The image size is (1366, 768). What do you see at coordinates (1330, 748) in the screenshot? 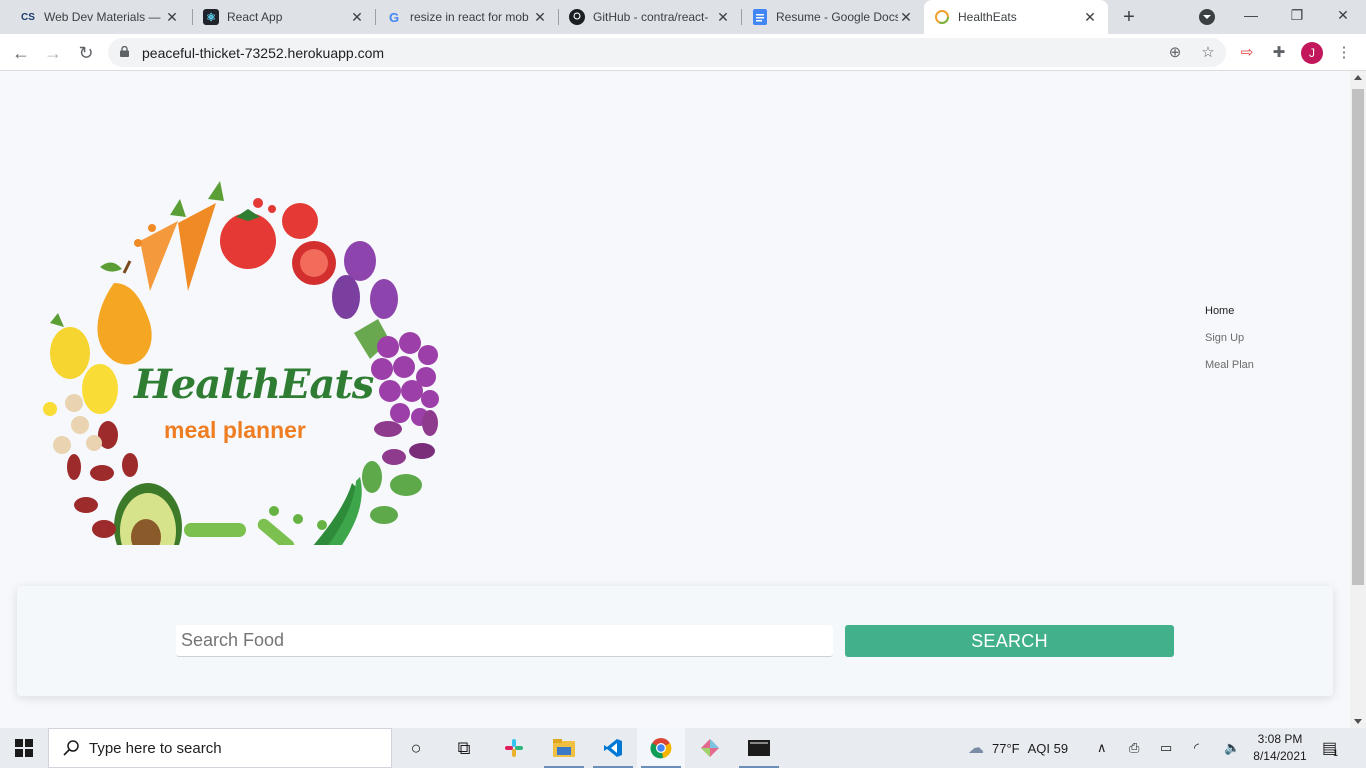
I see `notifications-icon: ▤ 1` at bounding box center [1330, 748].